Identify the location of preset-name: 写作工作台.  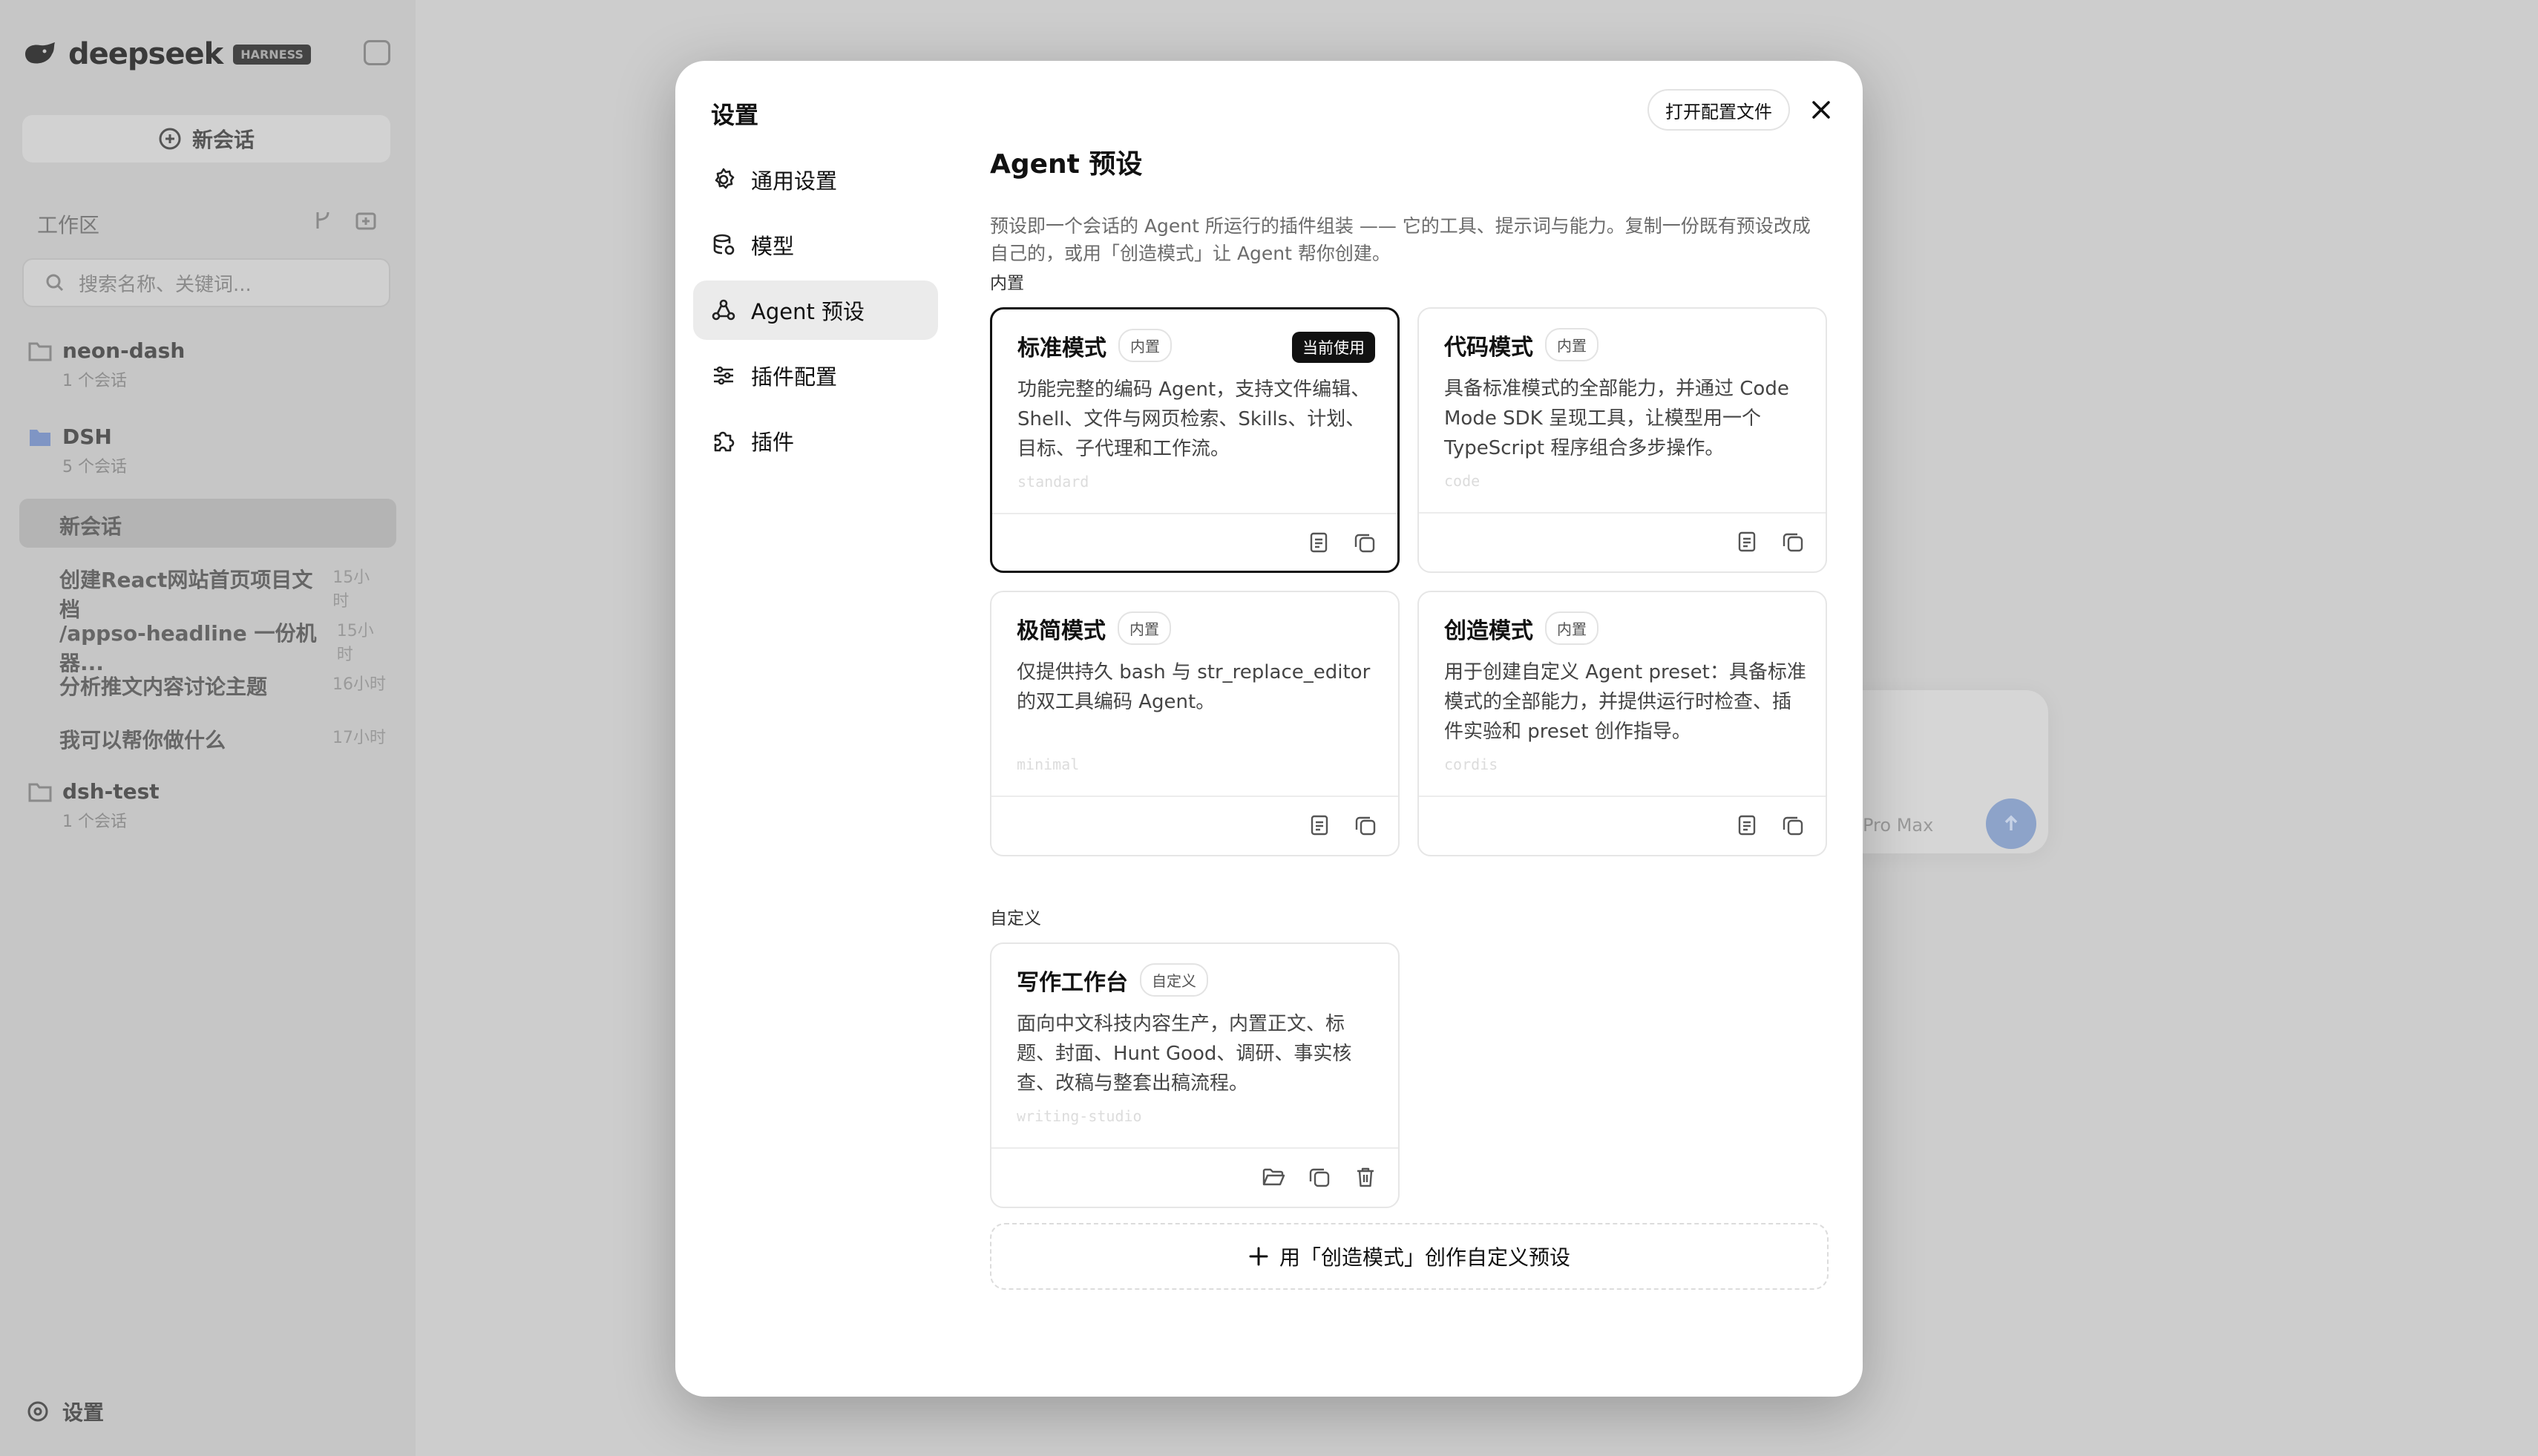
(1072, 983).